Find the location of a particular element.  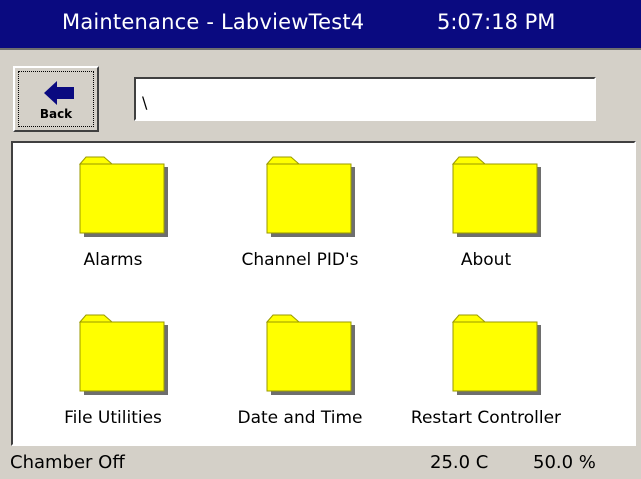

folder-restart-controller: Restart Controller is located at coordinates (486, 378).